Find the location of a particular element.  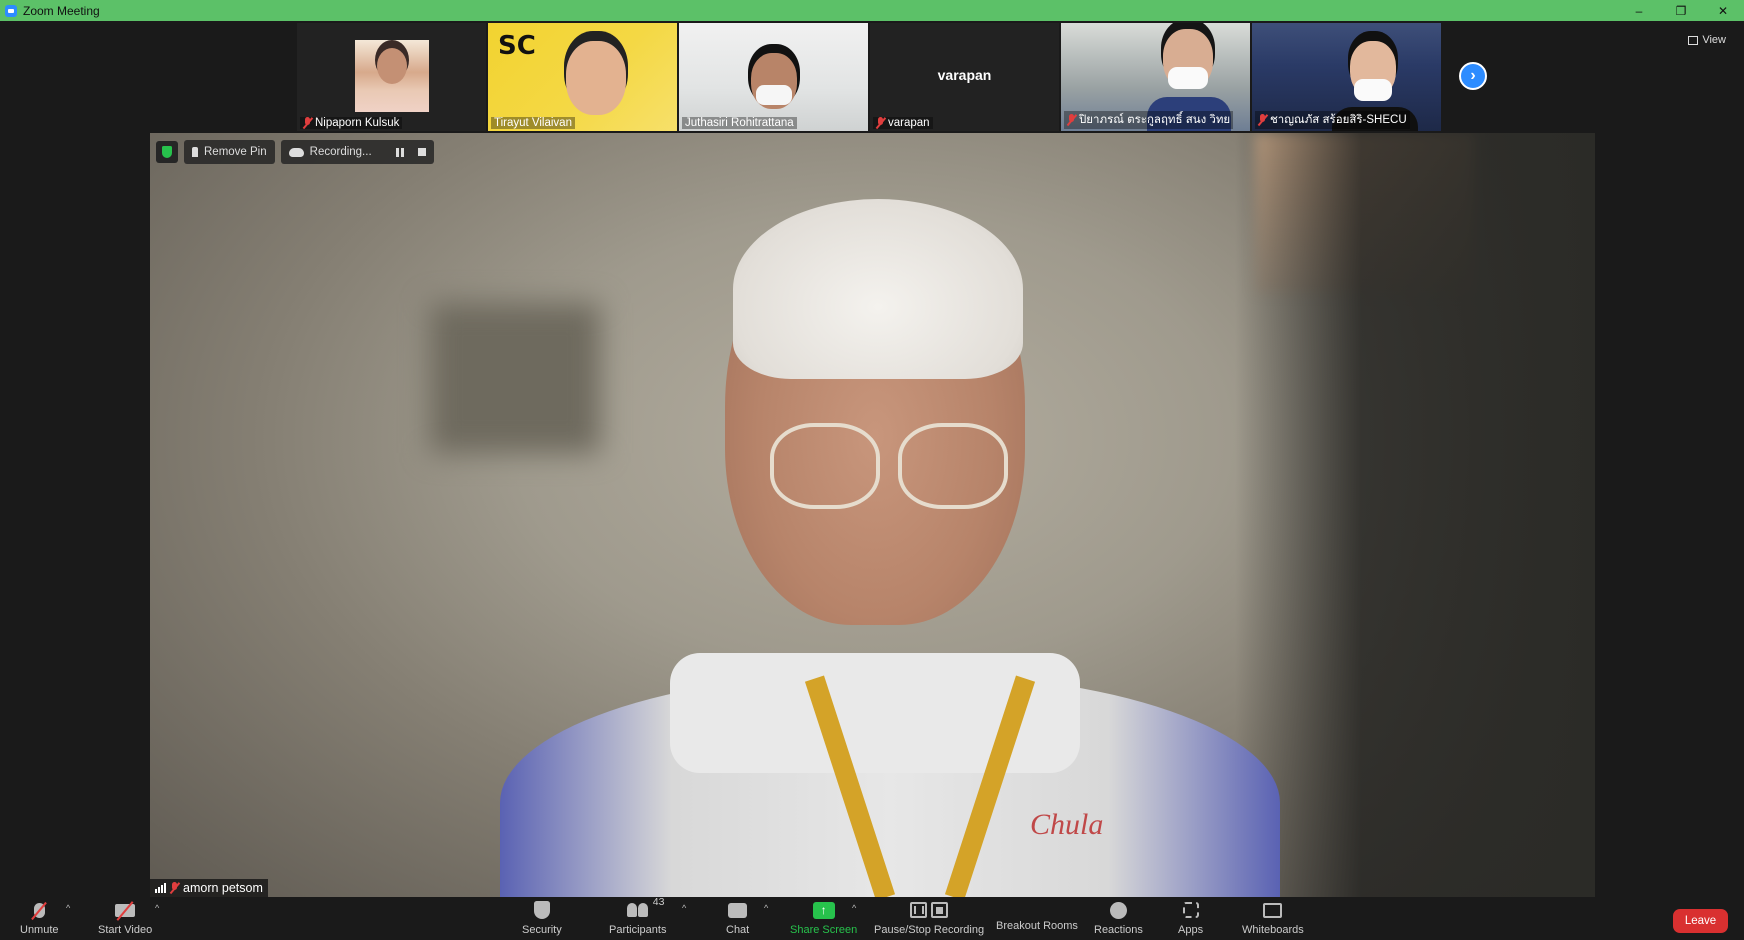

participants-options-caret-icon: ^ is located at coordinates (684, 908).